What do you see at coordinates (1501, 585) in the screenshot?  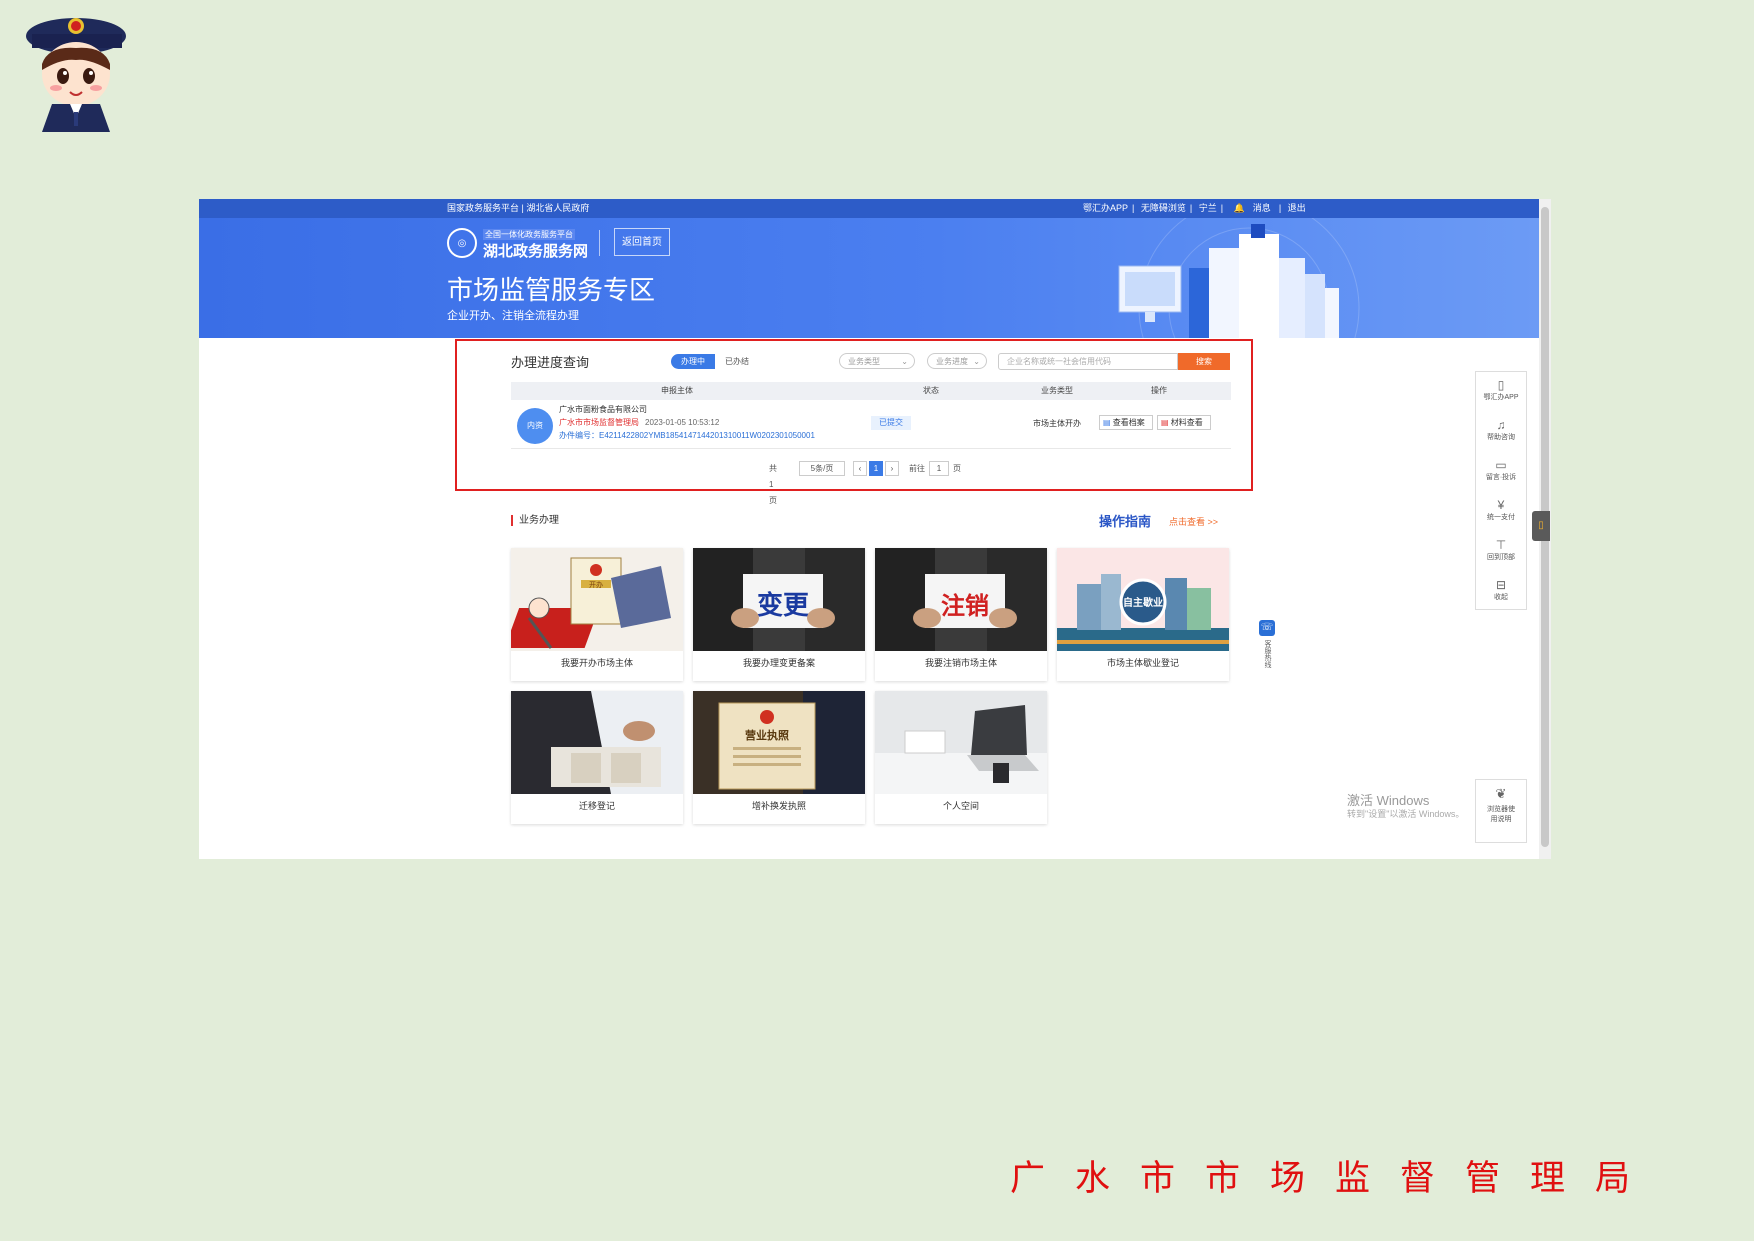 I see `minus-icon: ⊟` at bounding box center [1501, 585].